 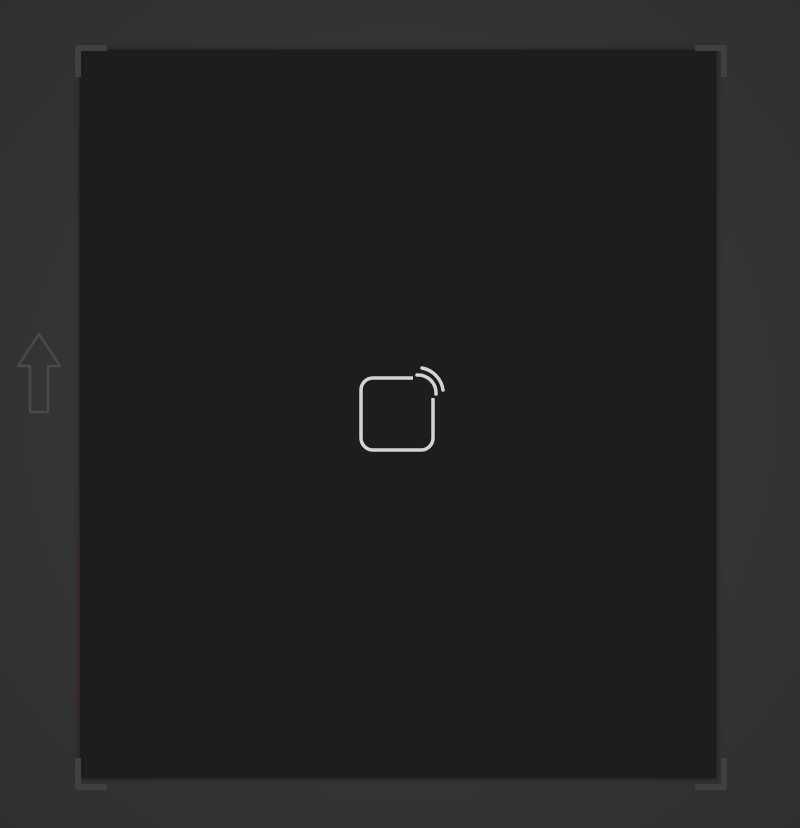 What do you see at coordinates (79, 630) in the screenshot?
I see `frame-edge-highlight` at bounding box center [79, 630].